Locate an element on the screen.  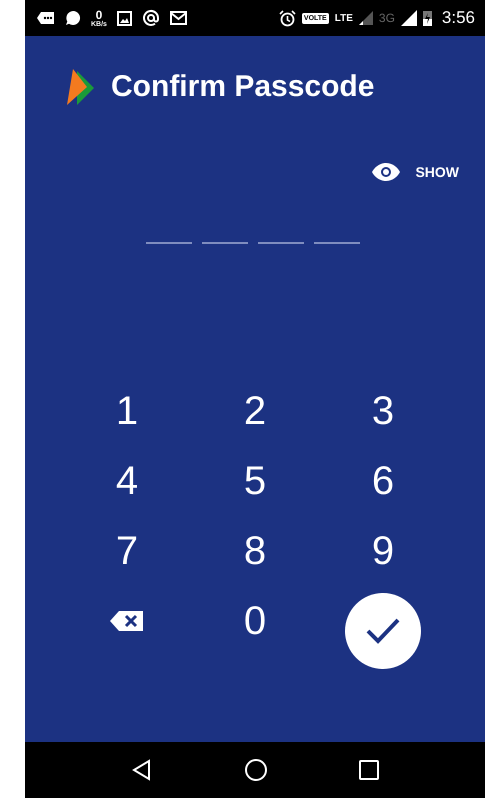
screen-title: Confirm Passcode is located at coordinates (242, 87).